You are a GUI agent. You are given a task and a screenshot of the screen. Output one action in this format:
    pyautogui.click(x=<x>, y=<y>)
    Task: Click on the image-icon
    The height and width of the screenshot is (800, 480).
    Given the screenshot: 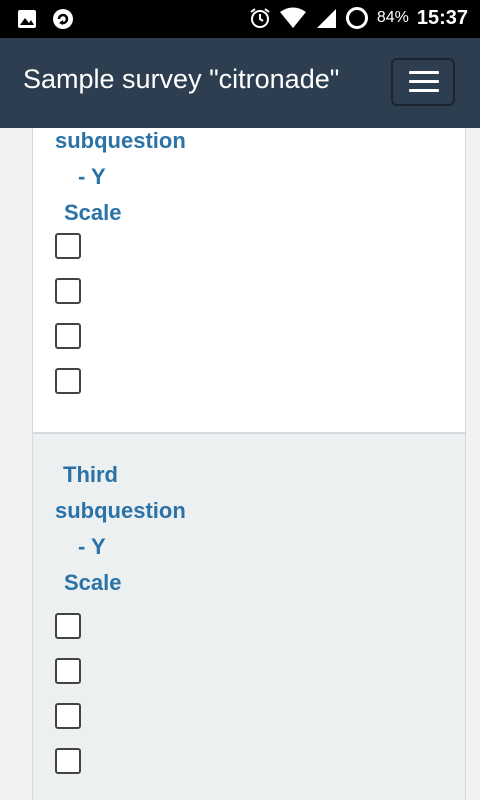 What is the action you would take?
    pyautogui.click(x=27, y=19)
    